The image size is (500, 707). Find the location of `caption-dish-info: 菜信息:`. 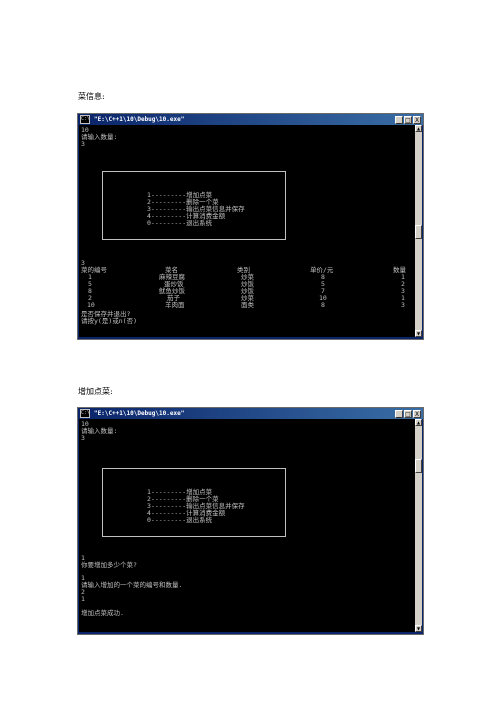

caption-dish-info: 菜信息: is located at coordinates (91, 96).